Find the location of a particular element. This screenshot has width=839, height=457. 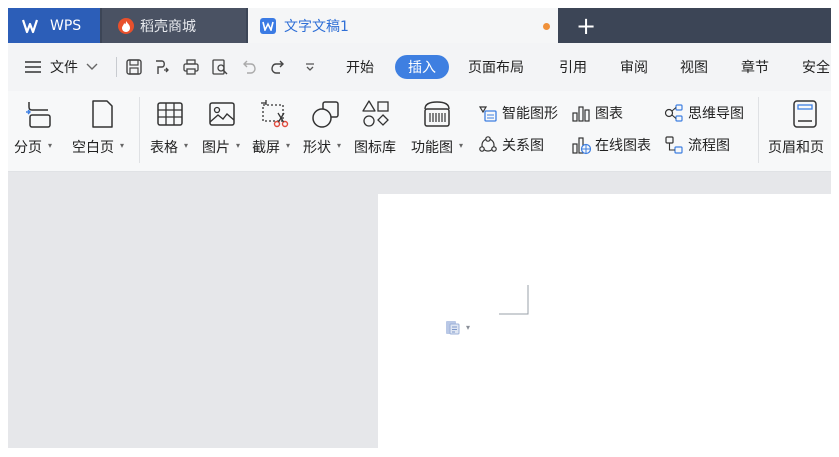

icon-library-button: 图标库 is located at coordinates (378, 131).